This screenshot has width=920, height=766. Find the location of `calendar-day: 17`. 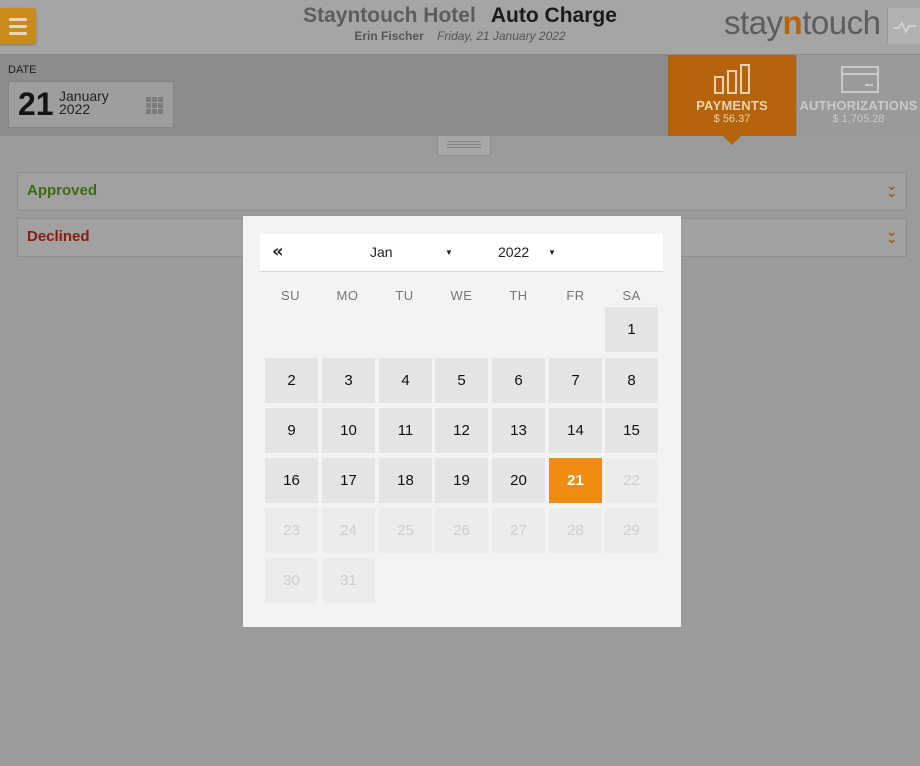

calendar-day: 17 is located at coordinates (348, 480).